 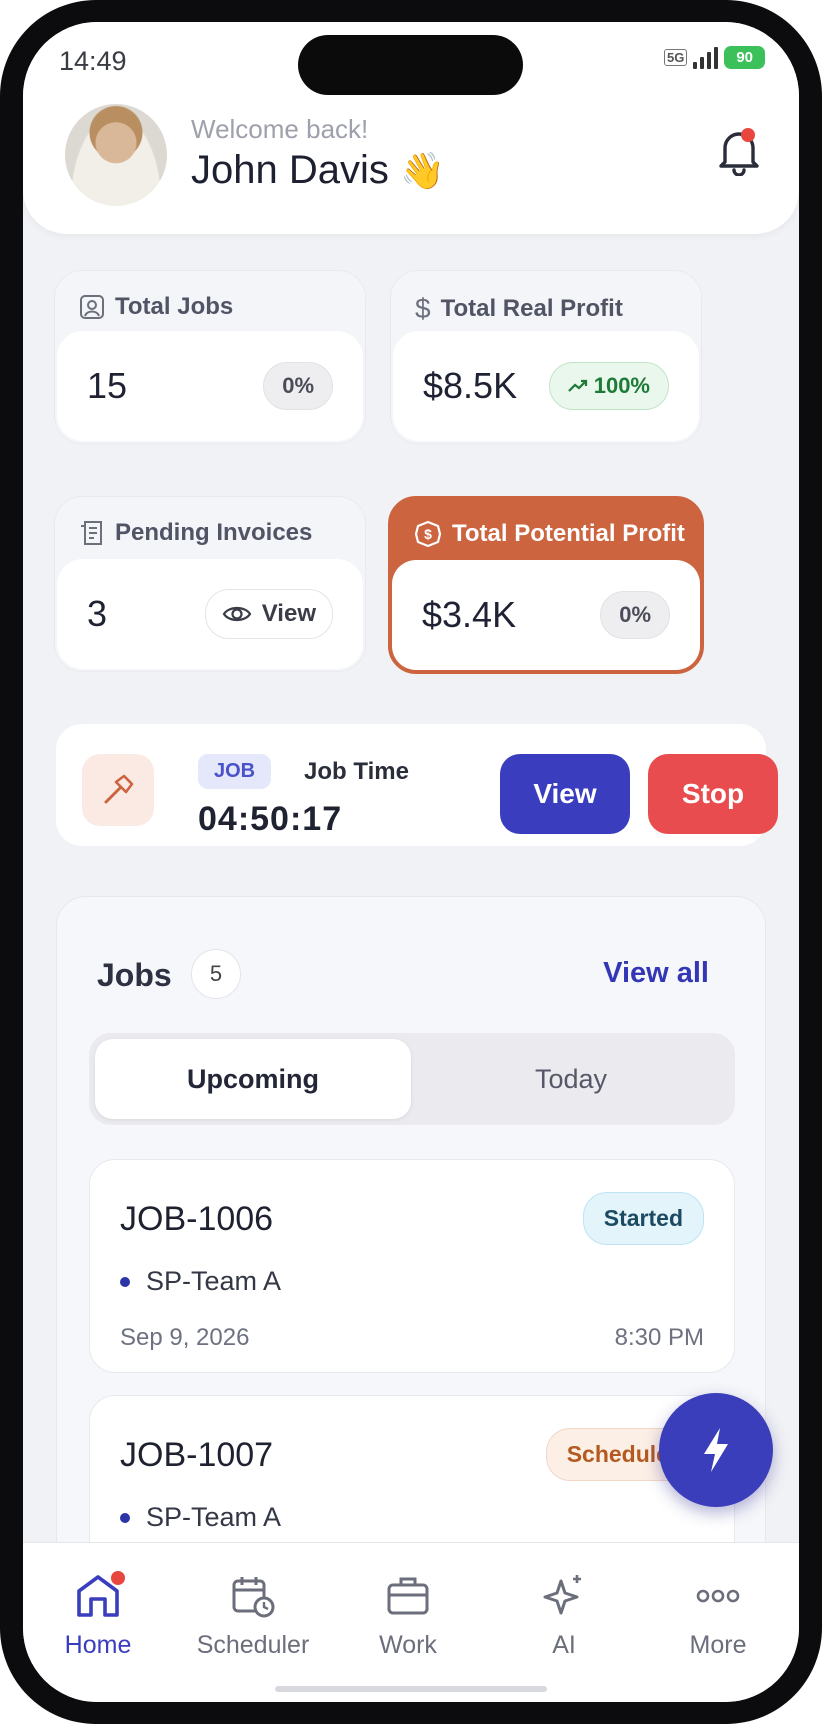 What do you see at coordinates (288, 613) in the screenshot?
I see `view-label: View` at bounding box center [288, 613].